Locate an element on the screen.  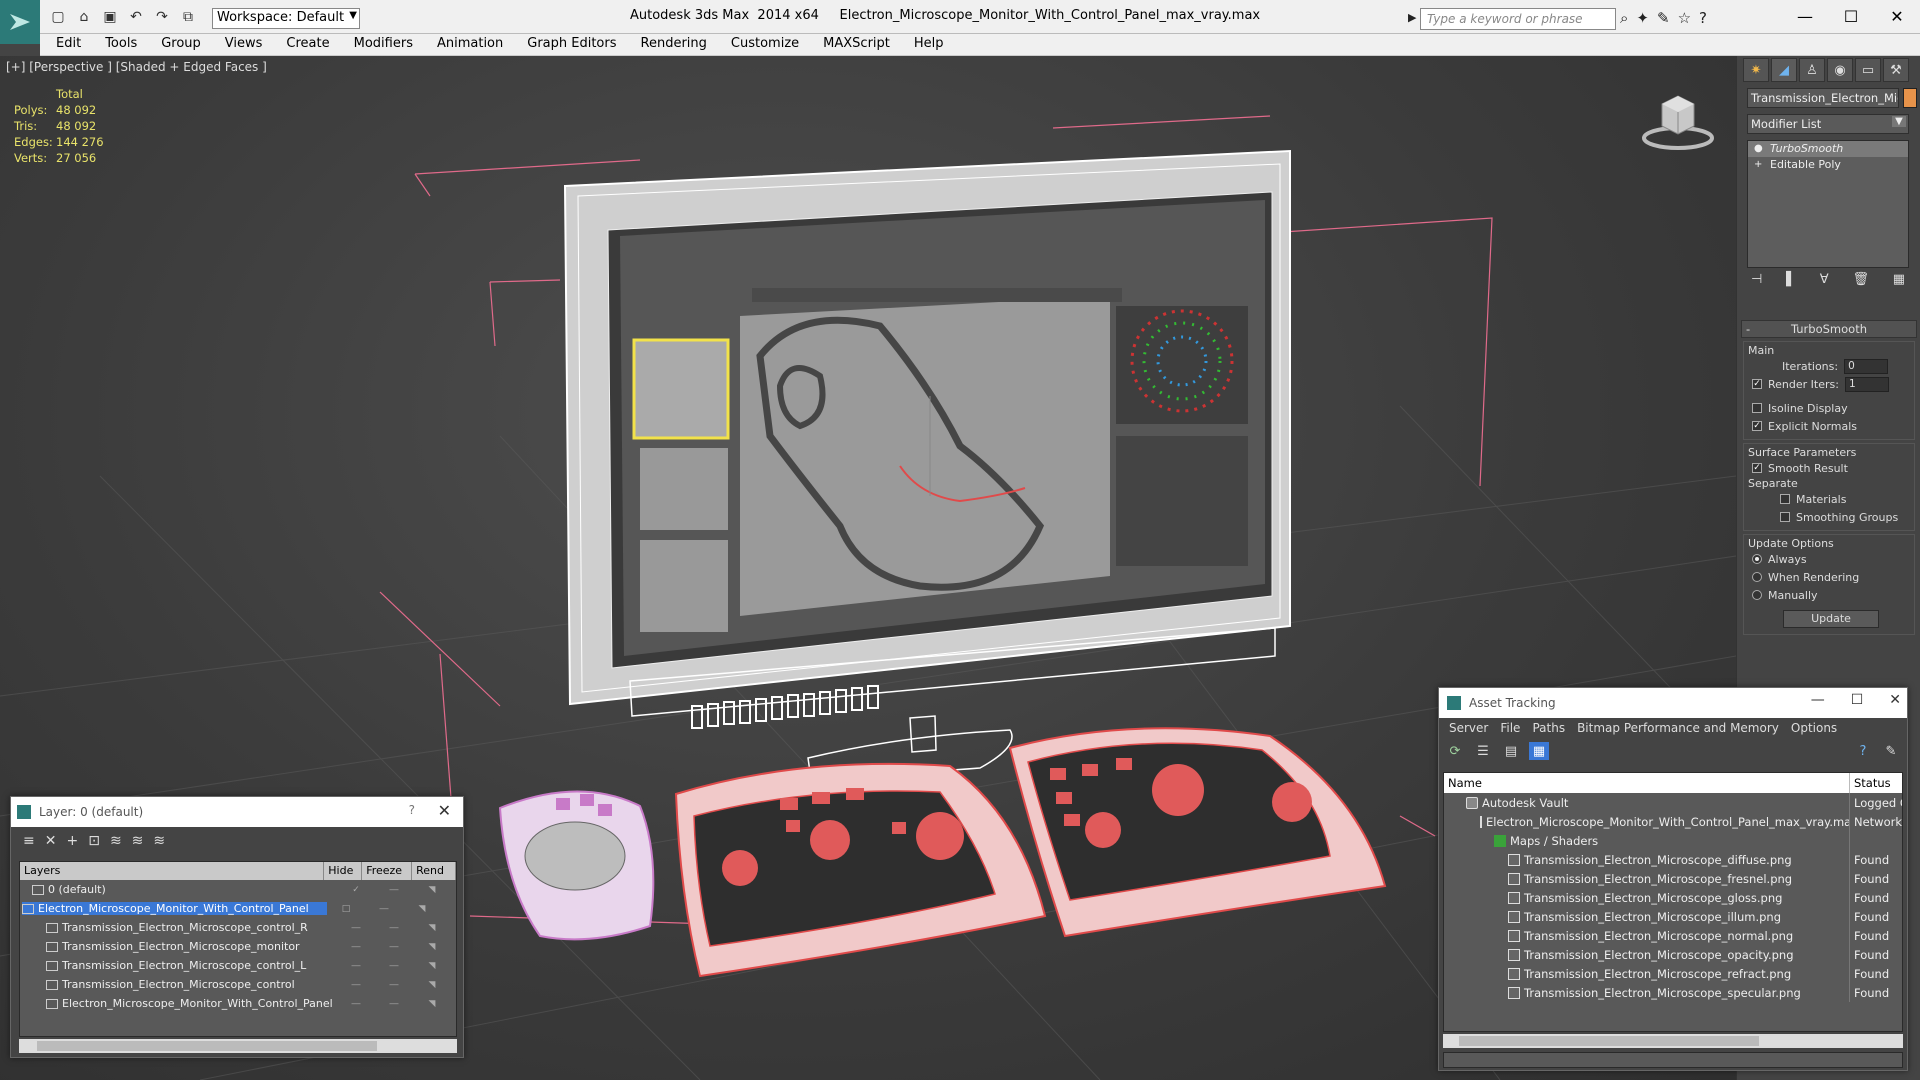
hide-all-icon: ≋ is located at coordinates (138, 841).